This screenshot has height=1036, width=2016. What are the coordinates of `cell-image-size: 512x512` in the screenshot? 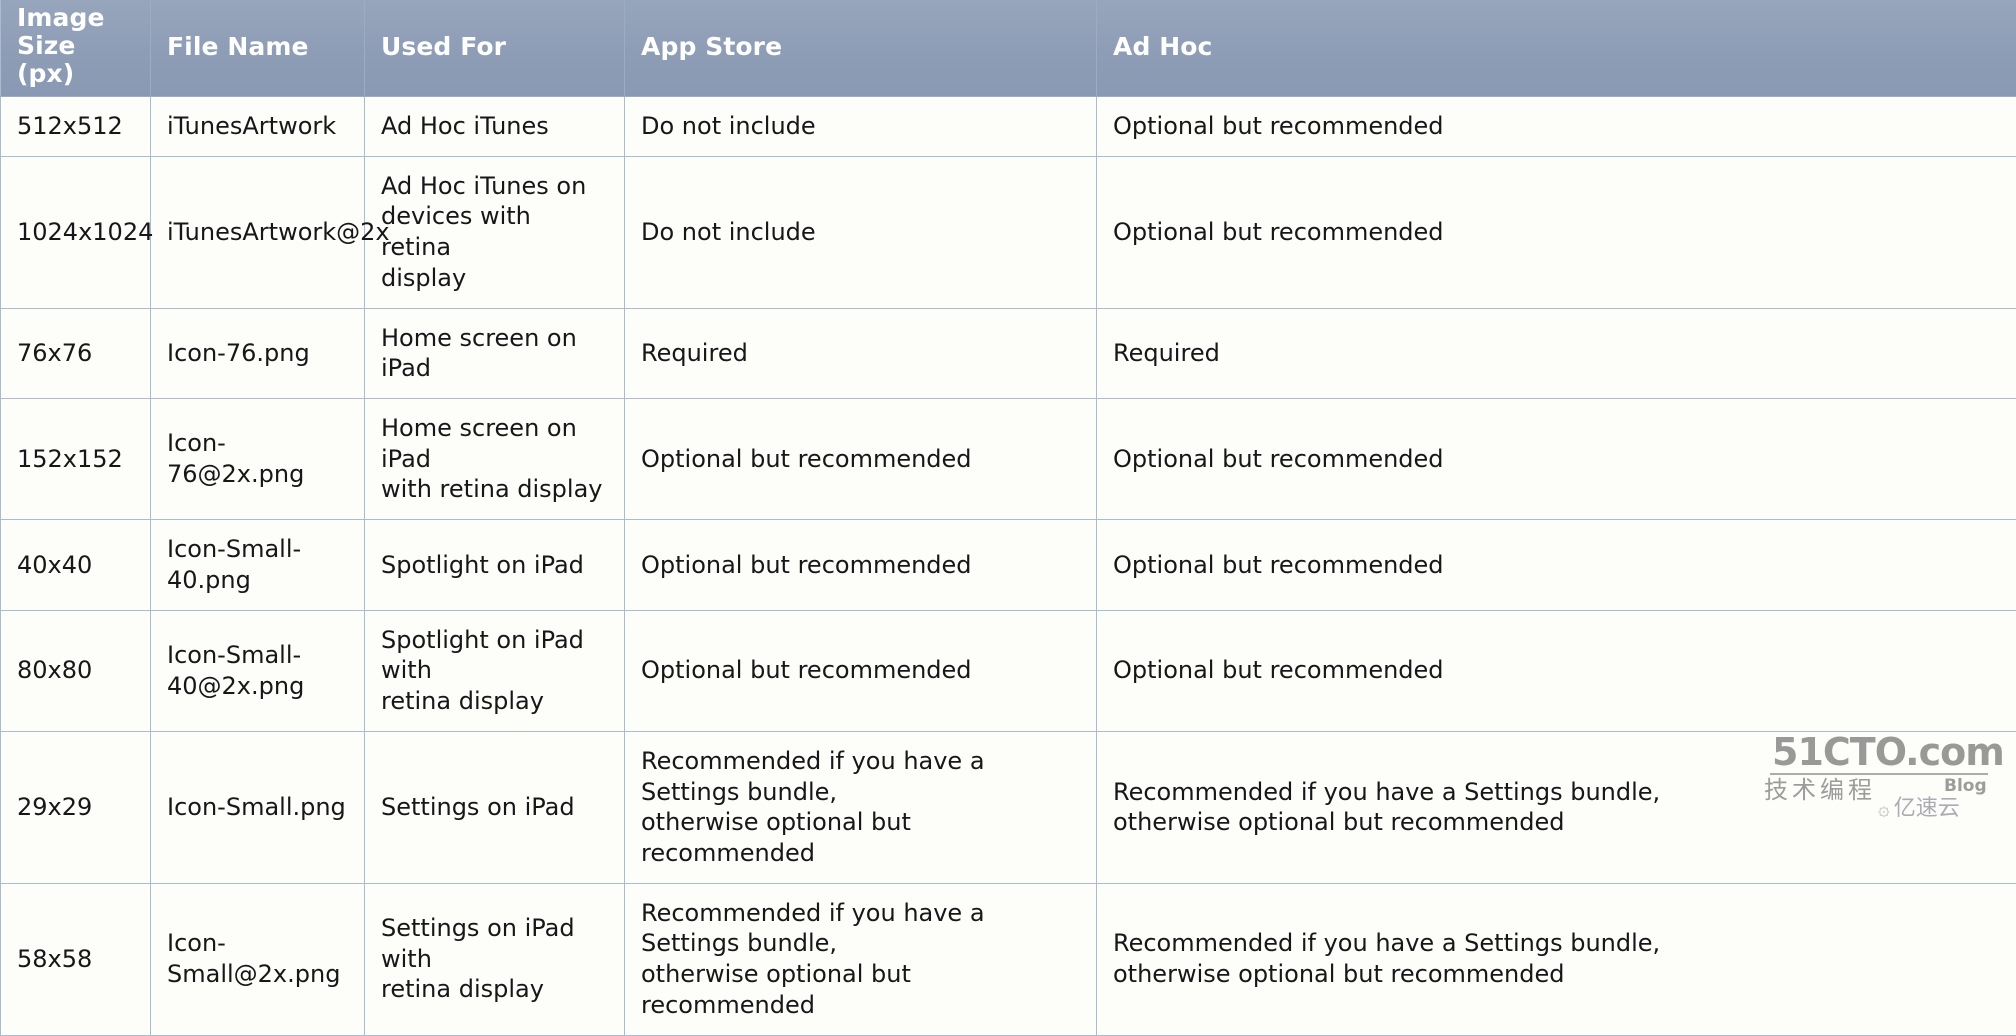 It's located at (76, 127).